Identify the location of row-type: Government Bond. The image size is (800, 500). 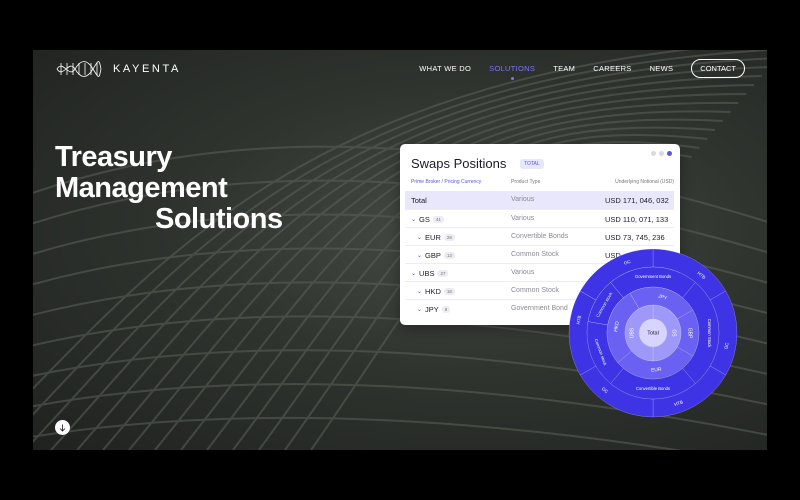
(539, 308).